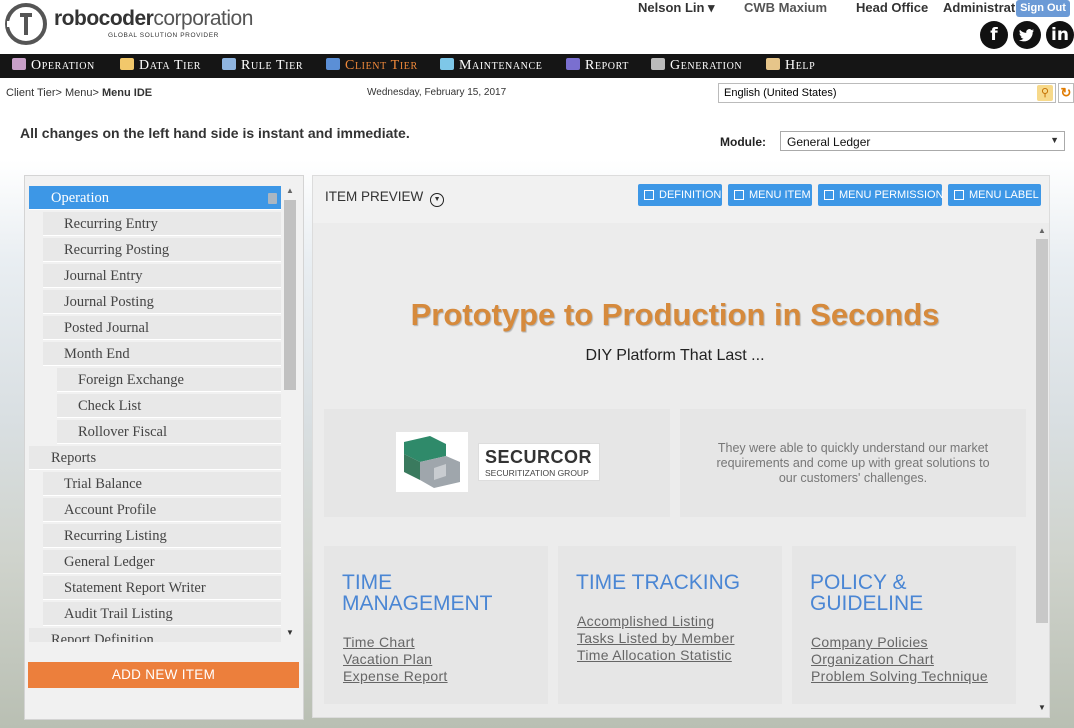  I want to click on nav-data-tier: Data Tier, so click(160, 66).